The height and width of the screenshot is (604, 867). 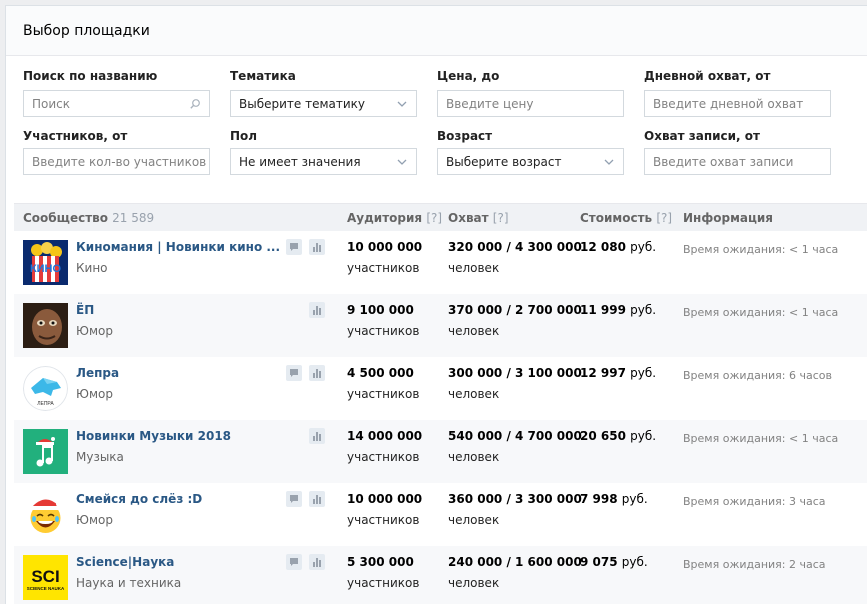 I want to click on community-name: ЁП, so click(x=85, y=310).